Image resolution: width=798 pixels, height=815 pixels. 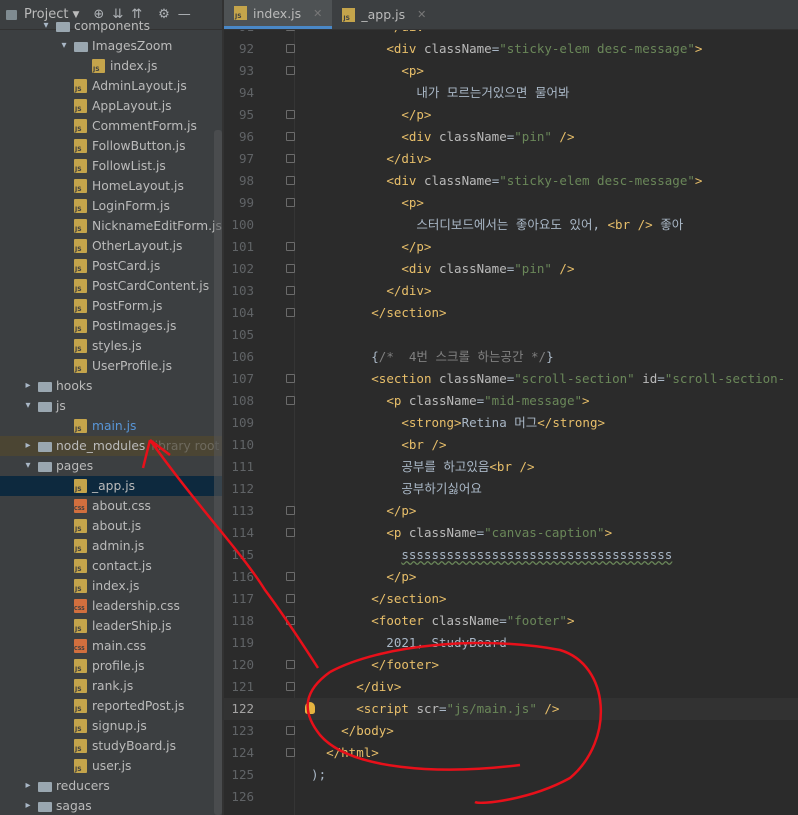 What do you see at coordinates (511, 335) in the screenshot?
I see `code-line: 105` at bounding box center [511, 335].